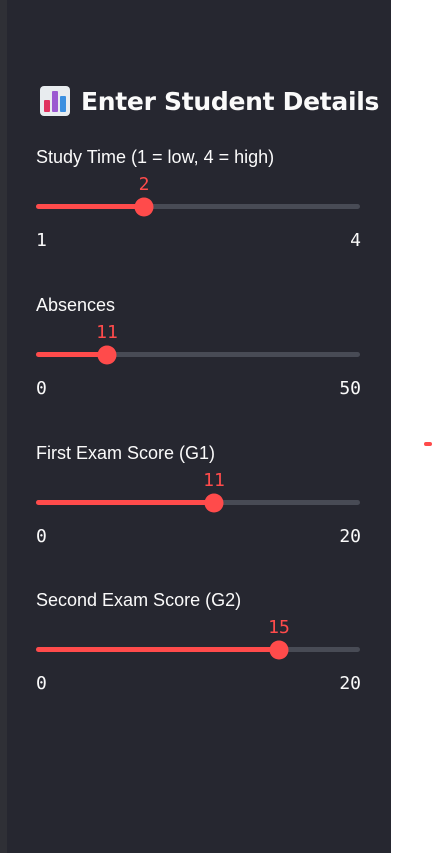 The width and height of the screenshot is (433, 853). I want to click on slider-value: 2, so click(144, 184).